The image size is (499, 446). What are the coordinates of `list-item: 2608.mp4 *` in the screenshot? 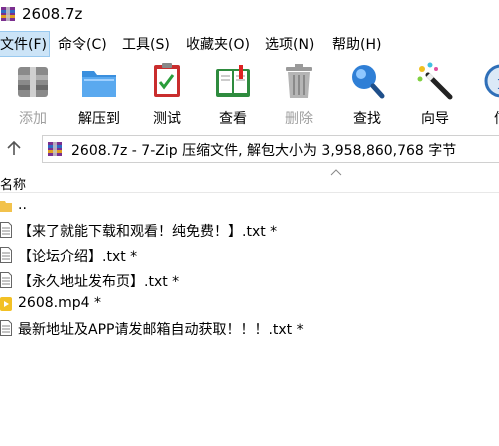 It's located at (249, 304).